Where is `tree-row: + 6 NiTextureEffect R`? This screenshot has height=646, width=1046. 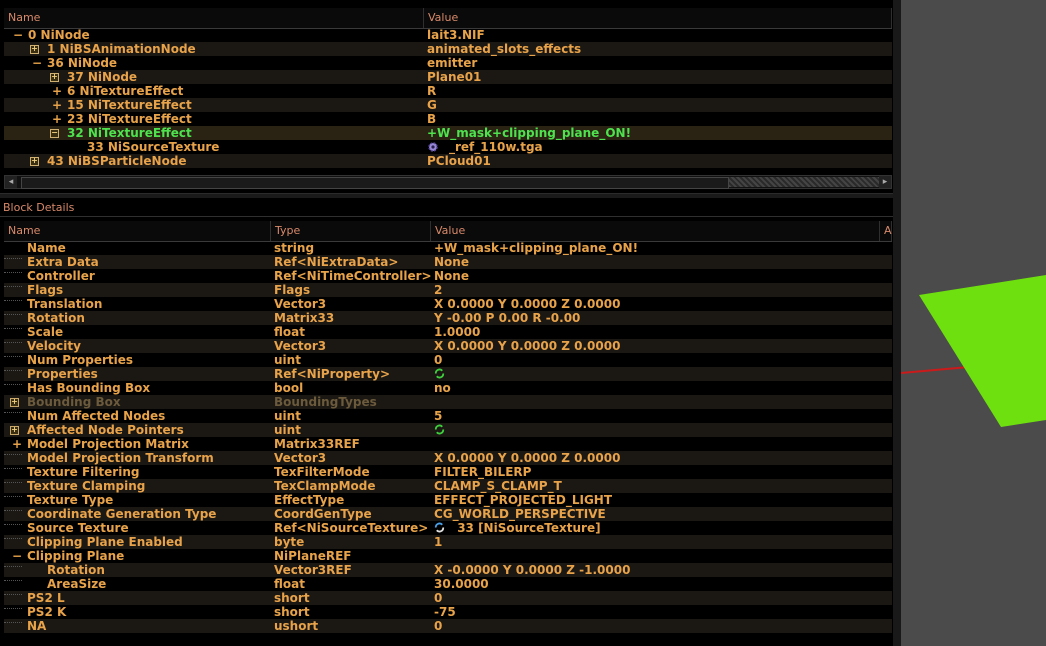
tree-row: + 6 NiTextureEffect R is located at coordinates (448, 91).